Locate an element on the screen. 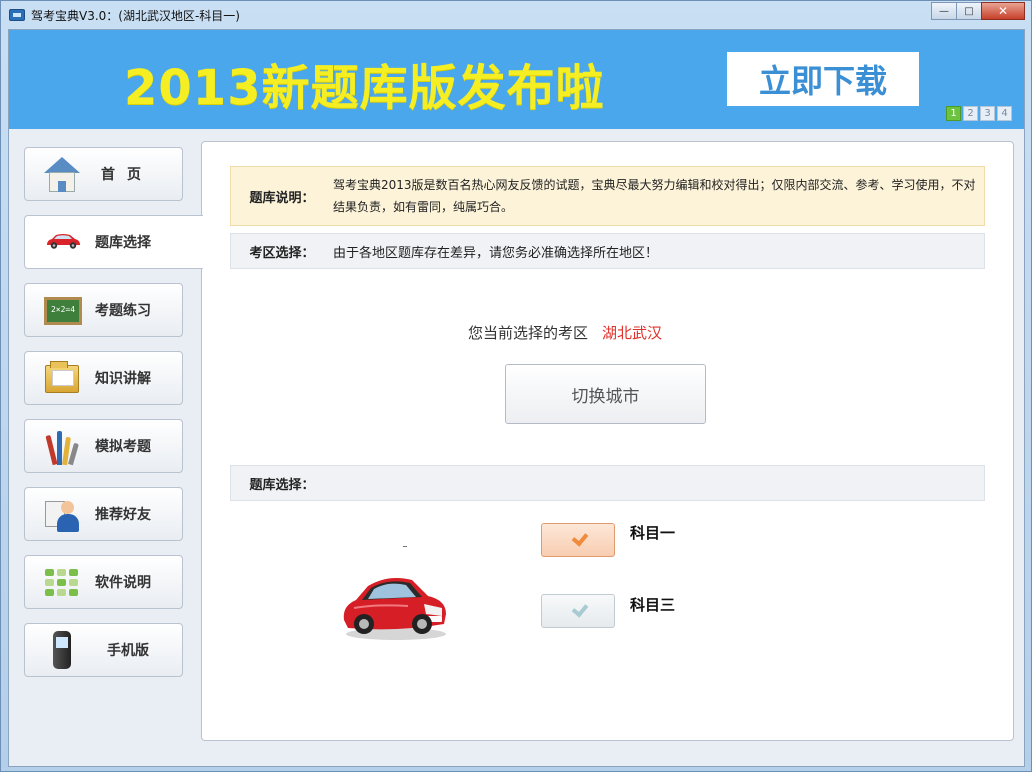  sidebar-item-label: 模拟考题 is located at coordinates (123, 447).